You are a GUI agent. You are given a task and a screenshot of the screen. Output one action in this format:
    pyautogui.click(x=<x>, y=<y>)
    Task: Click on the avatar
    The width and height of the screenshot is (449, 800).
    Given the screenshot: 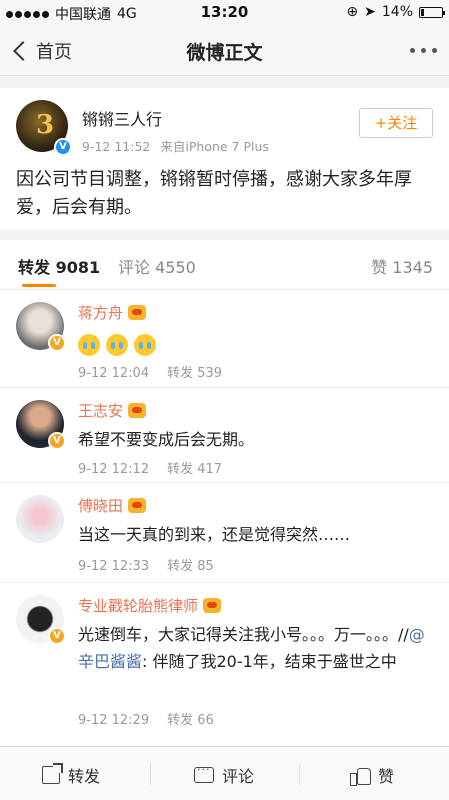 What is the action you would take?
    pyautogui.click(x=40, y=519)
    